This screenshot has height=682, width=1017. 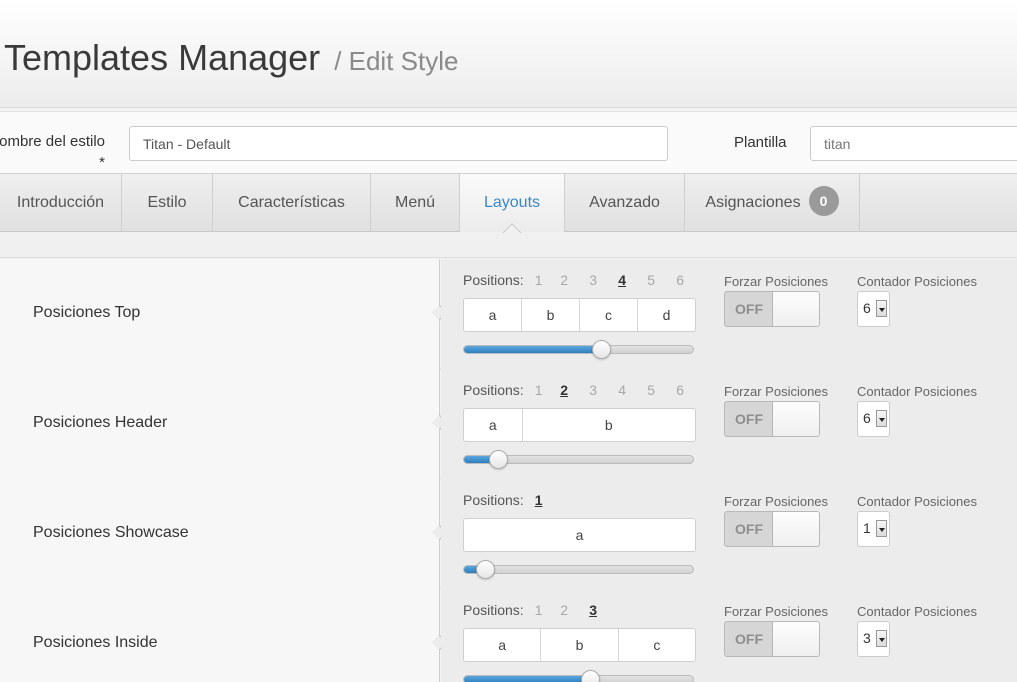 I want to click on row-title: Posiciones Showcase, so click(x=111, y=532).